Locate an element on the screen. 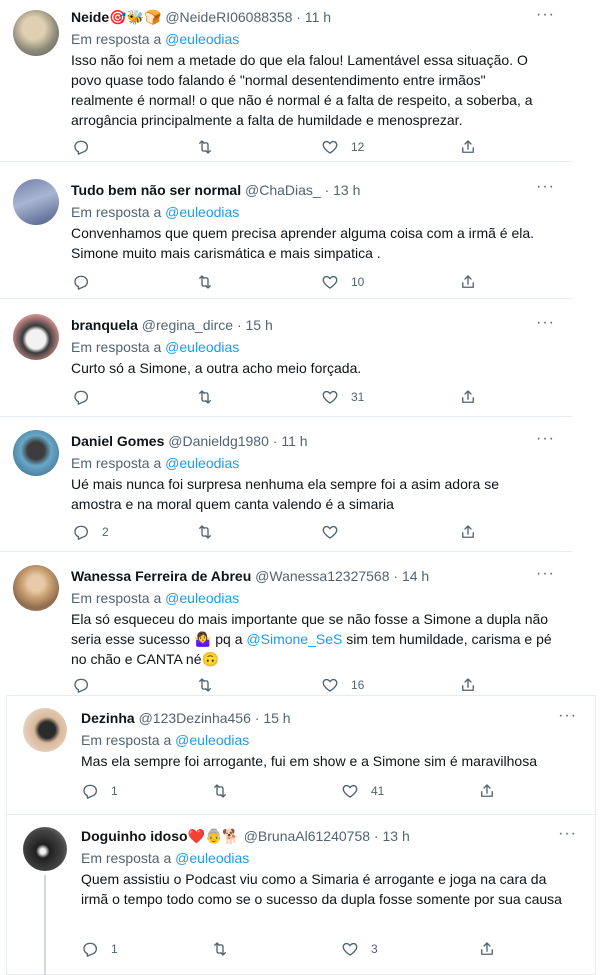 The height and width of the screenshot is (975, 600). display-name: Wanessa Ferreira de Abreu is located at coordinates (161, 576).